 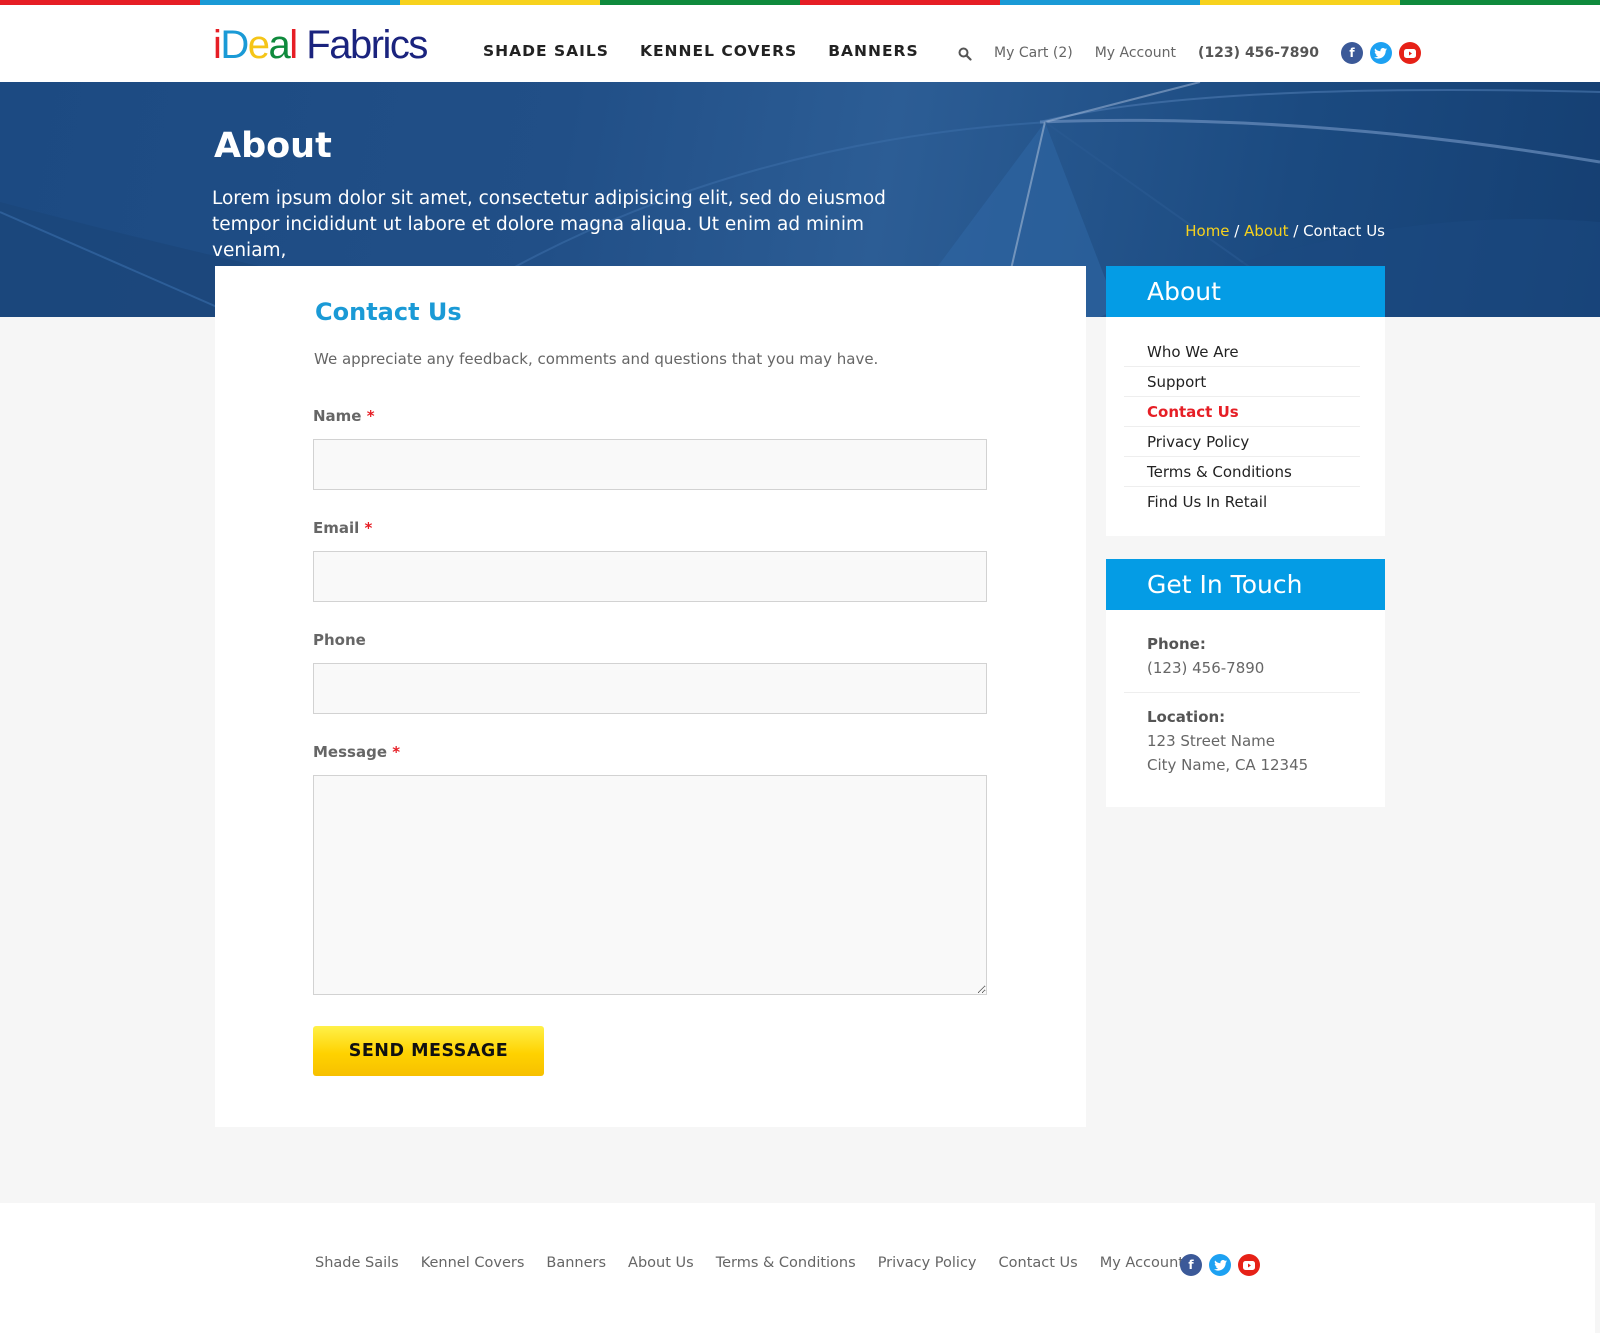 What do you see at coordinates (357, 1263) in the screenshot?
I see `footer-link-shade-sails: Shade Sails` at bounding box center [357, 1263].